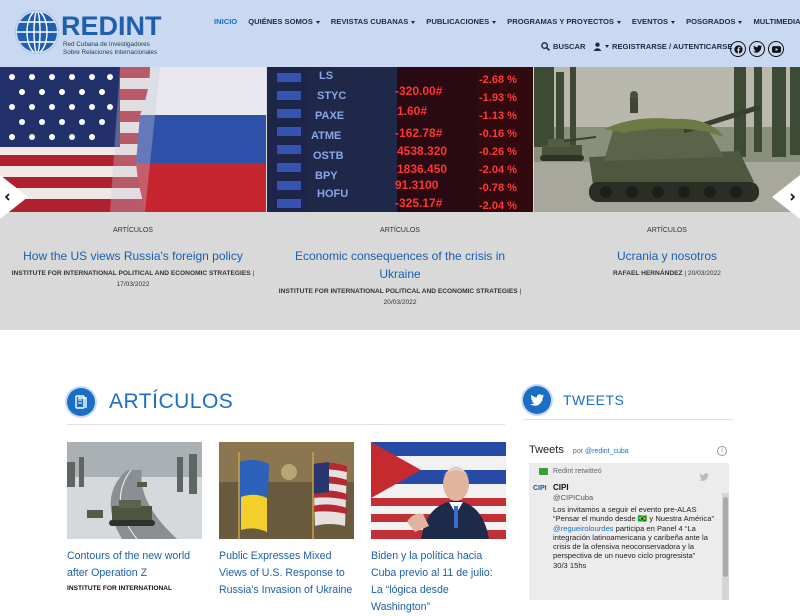 The width and height of the screenshot is (800, 616). Describe the element at coordinates (569, 46) in the screenshot. I see `search-label: BUSCAR` at that location.